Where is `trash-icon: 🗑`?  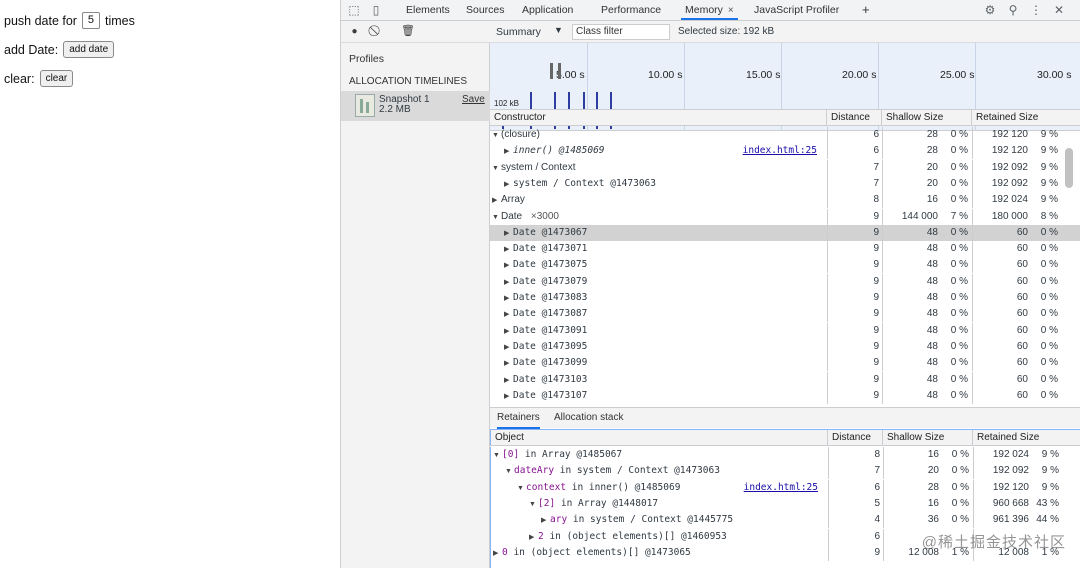
trash-icon: 🗑 is located at coordinates (408, 31).